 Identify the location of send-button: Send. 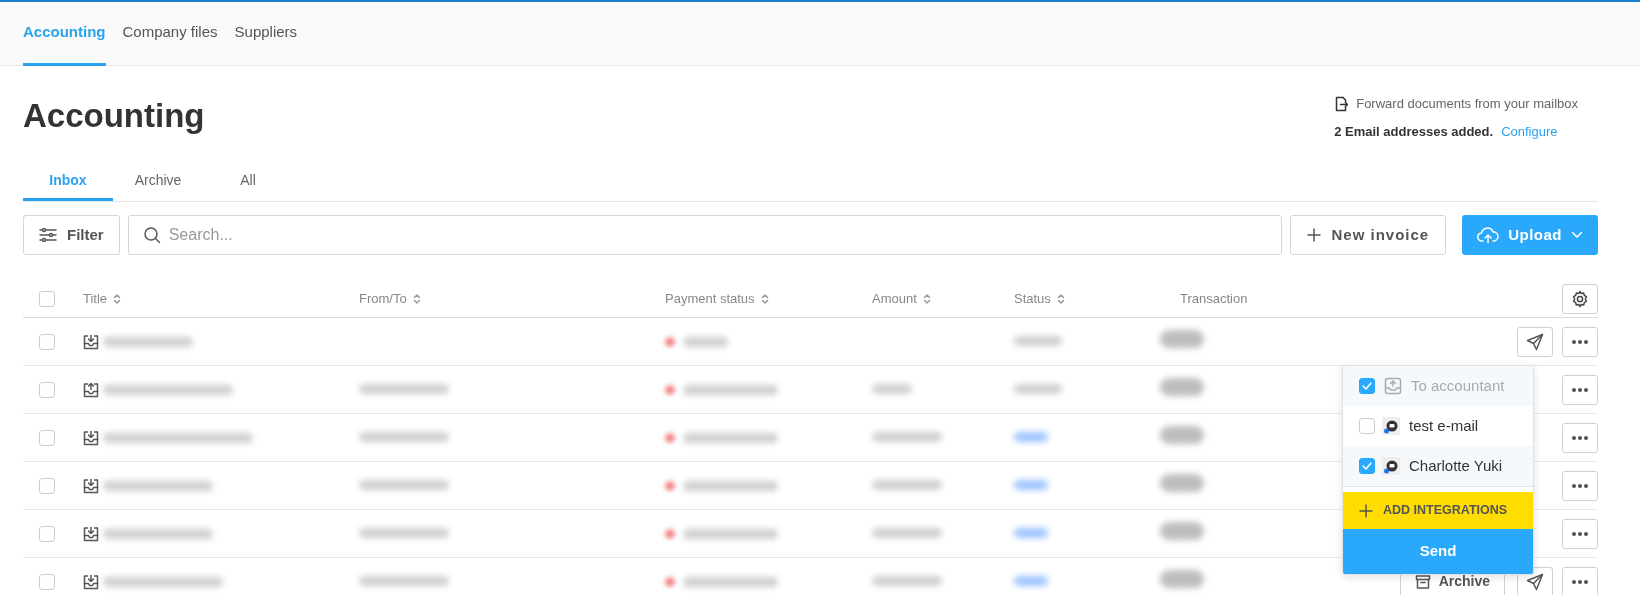
(1438, 551).